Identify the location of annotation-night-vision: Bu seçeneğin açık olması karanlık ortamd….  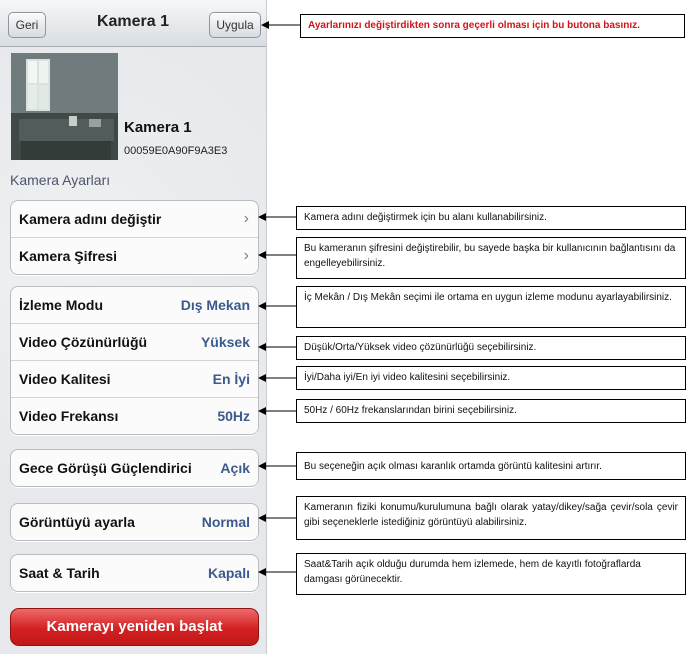
(491, 466).